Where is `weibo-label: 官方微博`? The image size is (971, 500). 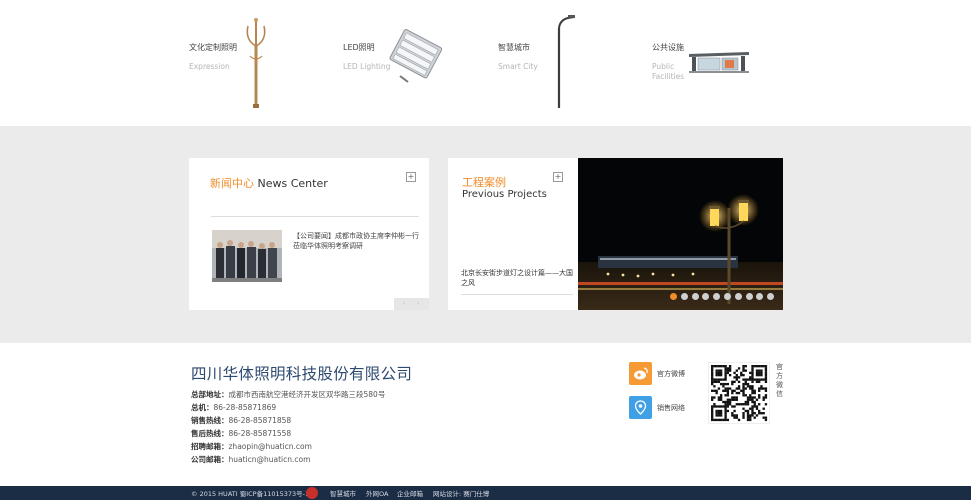 weibo-label: 官方微博 is located at coordinates (671, 374).